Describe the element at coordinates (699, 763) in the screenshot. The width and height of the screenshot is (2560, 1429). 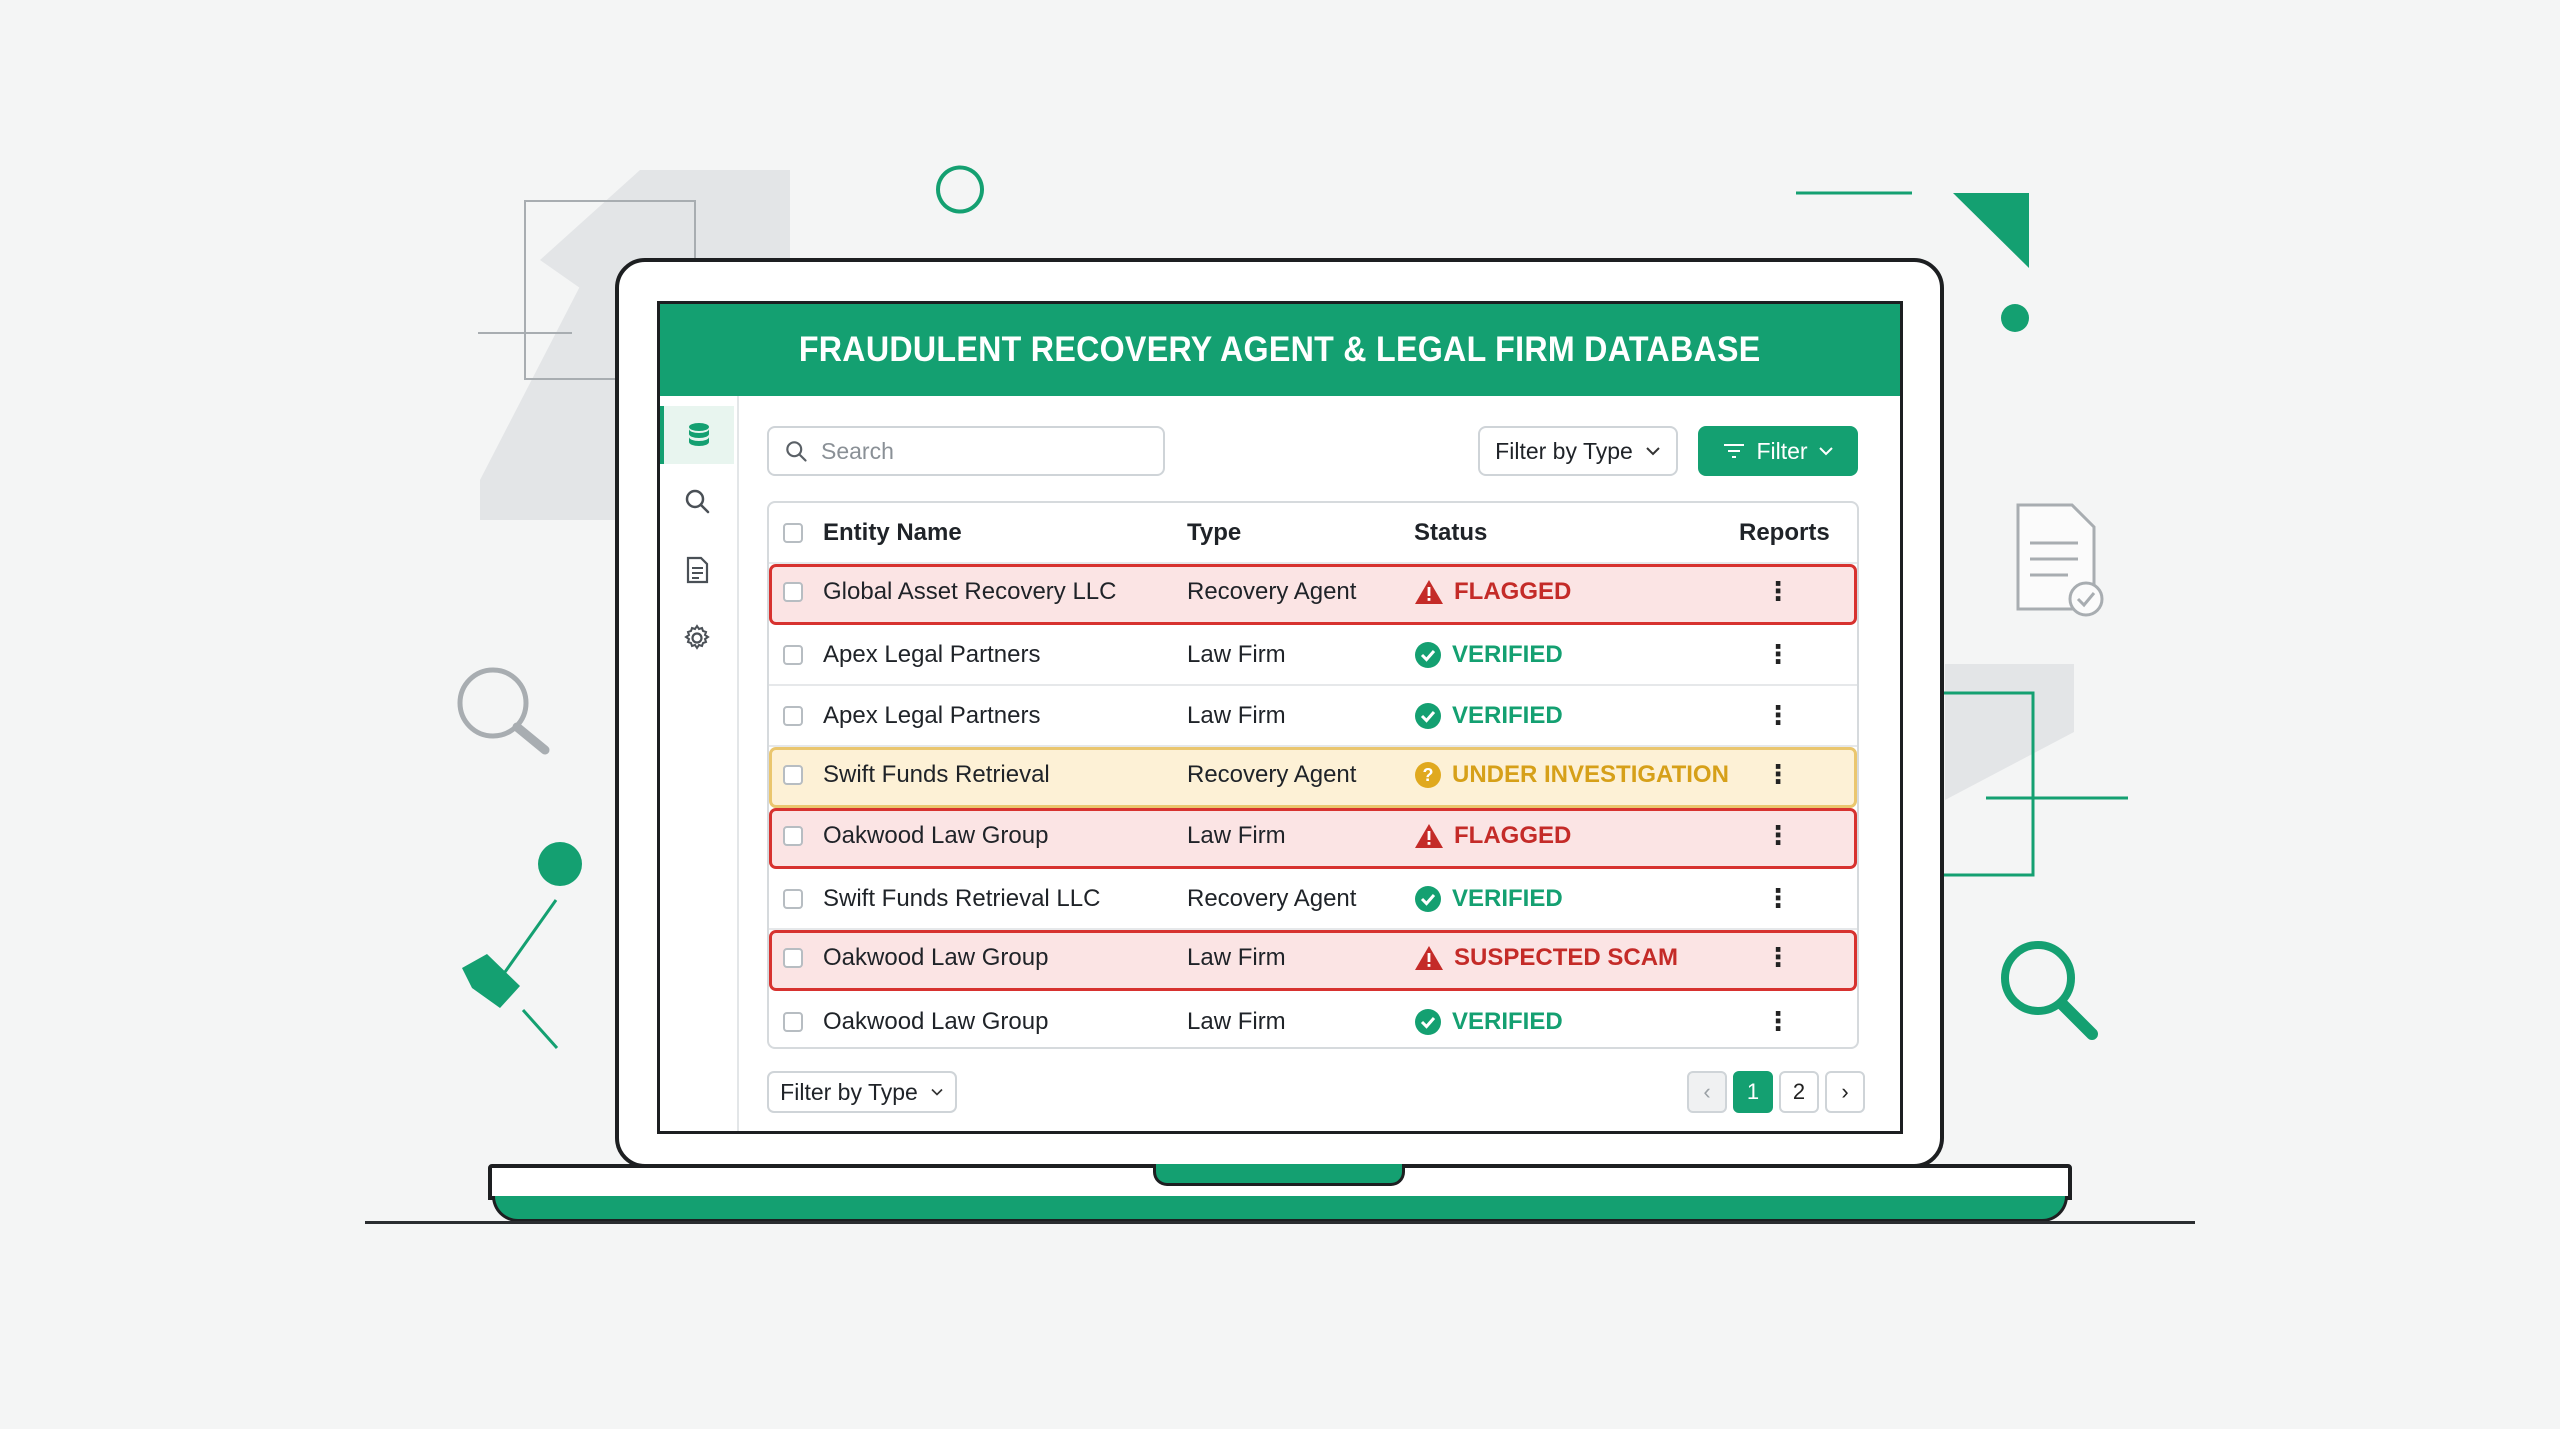
I see `sidebar` at that location.